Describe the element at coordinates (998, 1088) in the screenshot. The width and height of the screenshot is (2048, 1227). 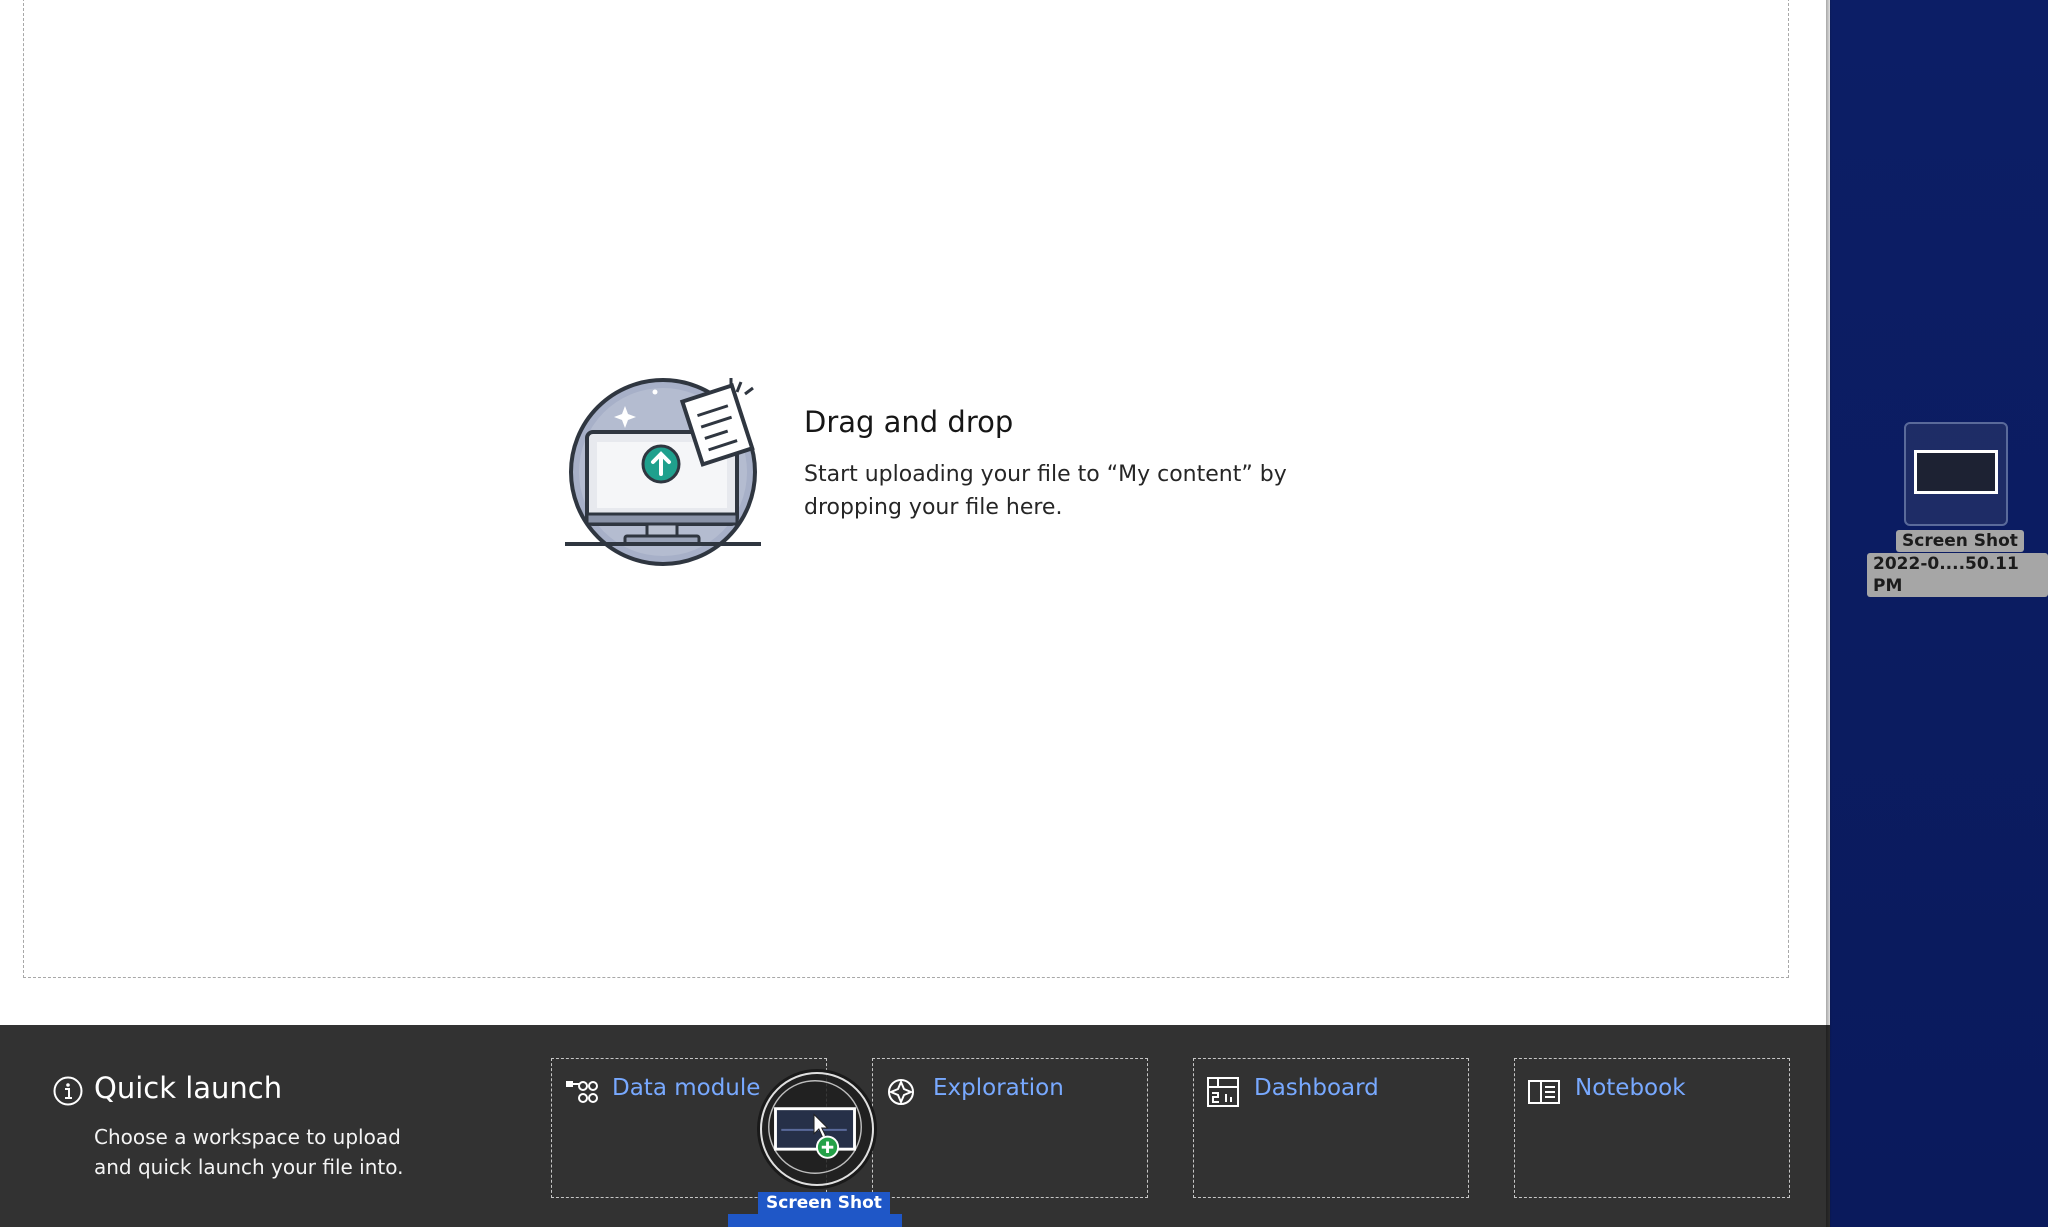
I see `tile-label: Exploration` at that location.